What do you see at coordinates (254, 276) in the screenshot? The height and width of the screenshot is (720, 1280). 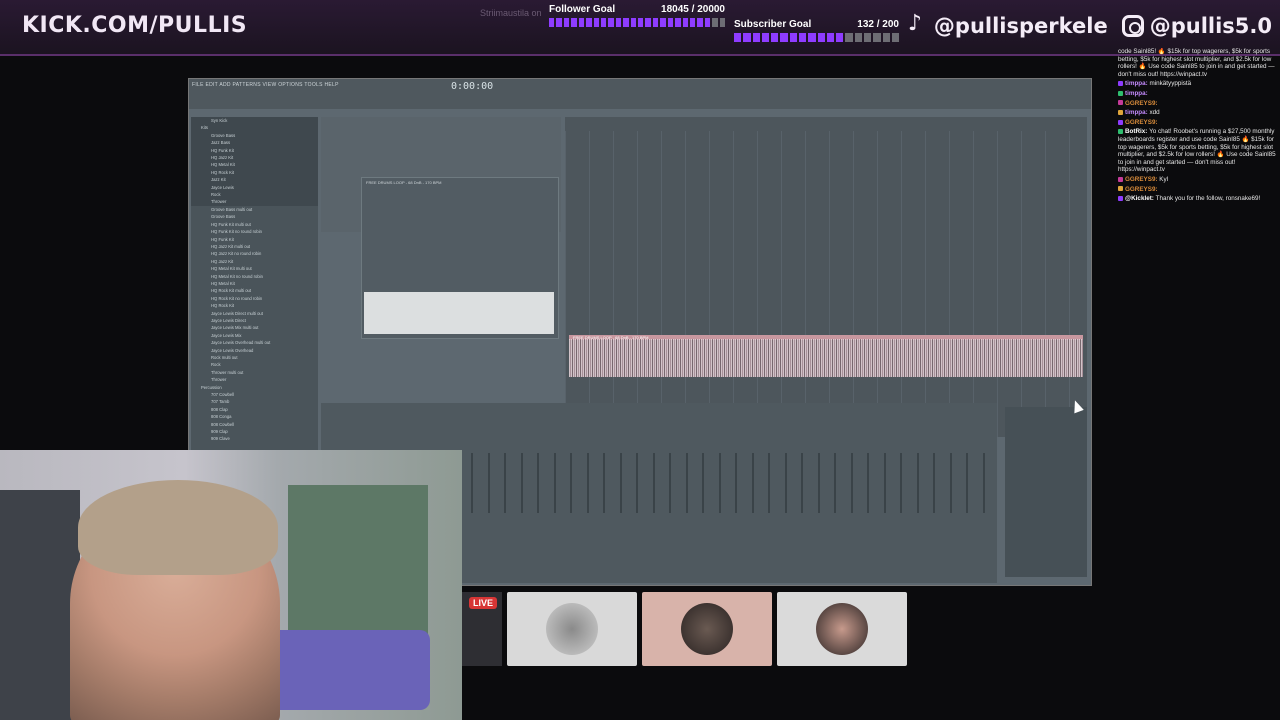 I see `browser-item: HQ Metal Kit no round robin` at bounding box center [254, 276].